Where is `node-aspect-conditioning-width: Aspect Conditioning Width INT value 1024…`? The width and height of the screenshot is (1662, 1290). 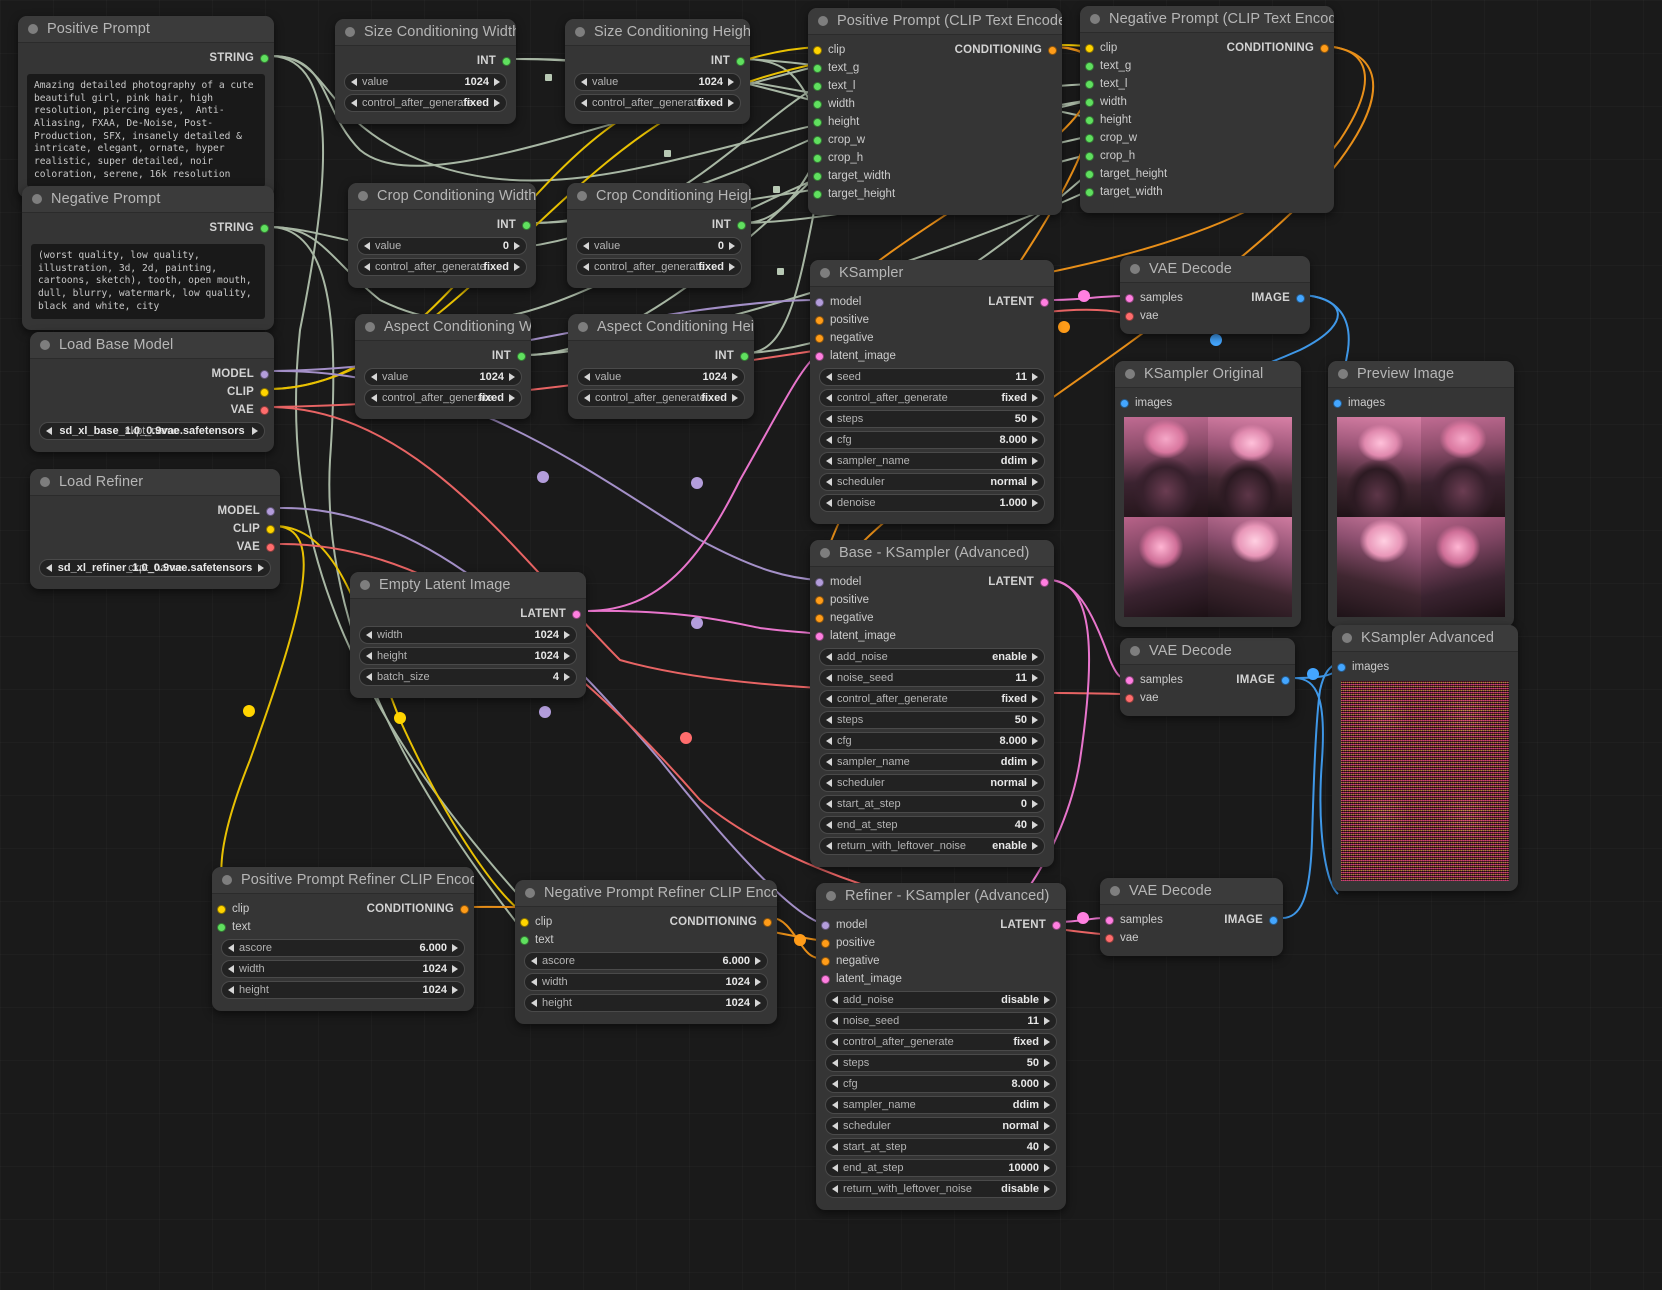
node-aspect-conditioning-width: Aspect Conditioning Width INT value 1024… is located at coordinates (443, 366).